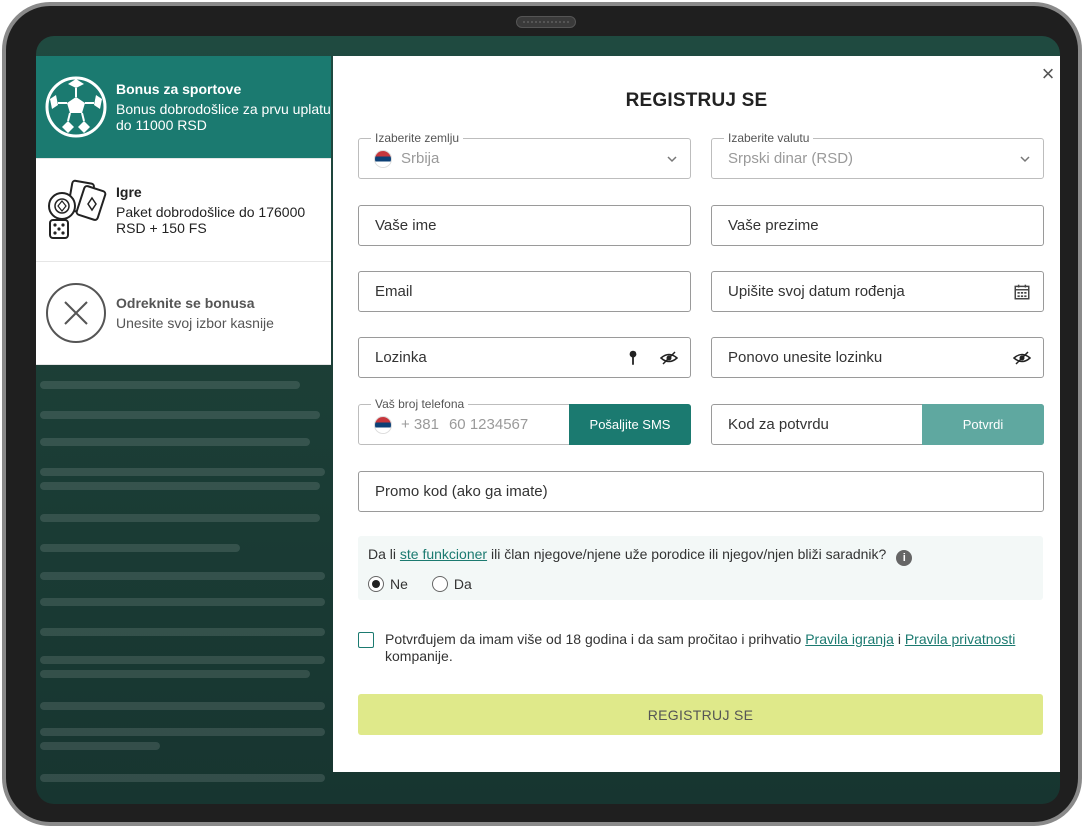 This screenshot has width=1084, height=828. What do you see at coordinates (524, 357) in the screenshot?
I see `password-field: Lozinka` at bounding box center [524, 357].